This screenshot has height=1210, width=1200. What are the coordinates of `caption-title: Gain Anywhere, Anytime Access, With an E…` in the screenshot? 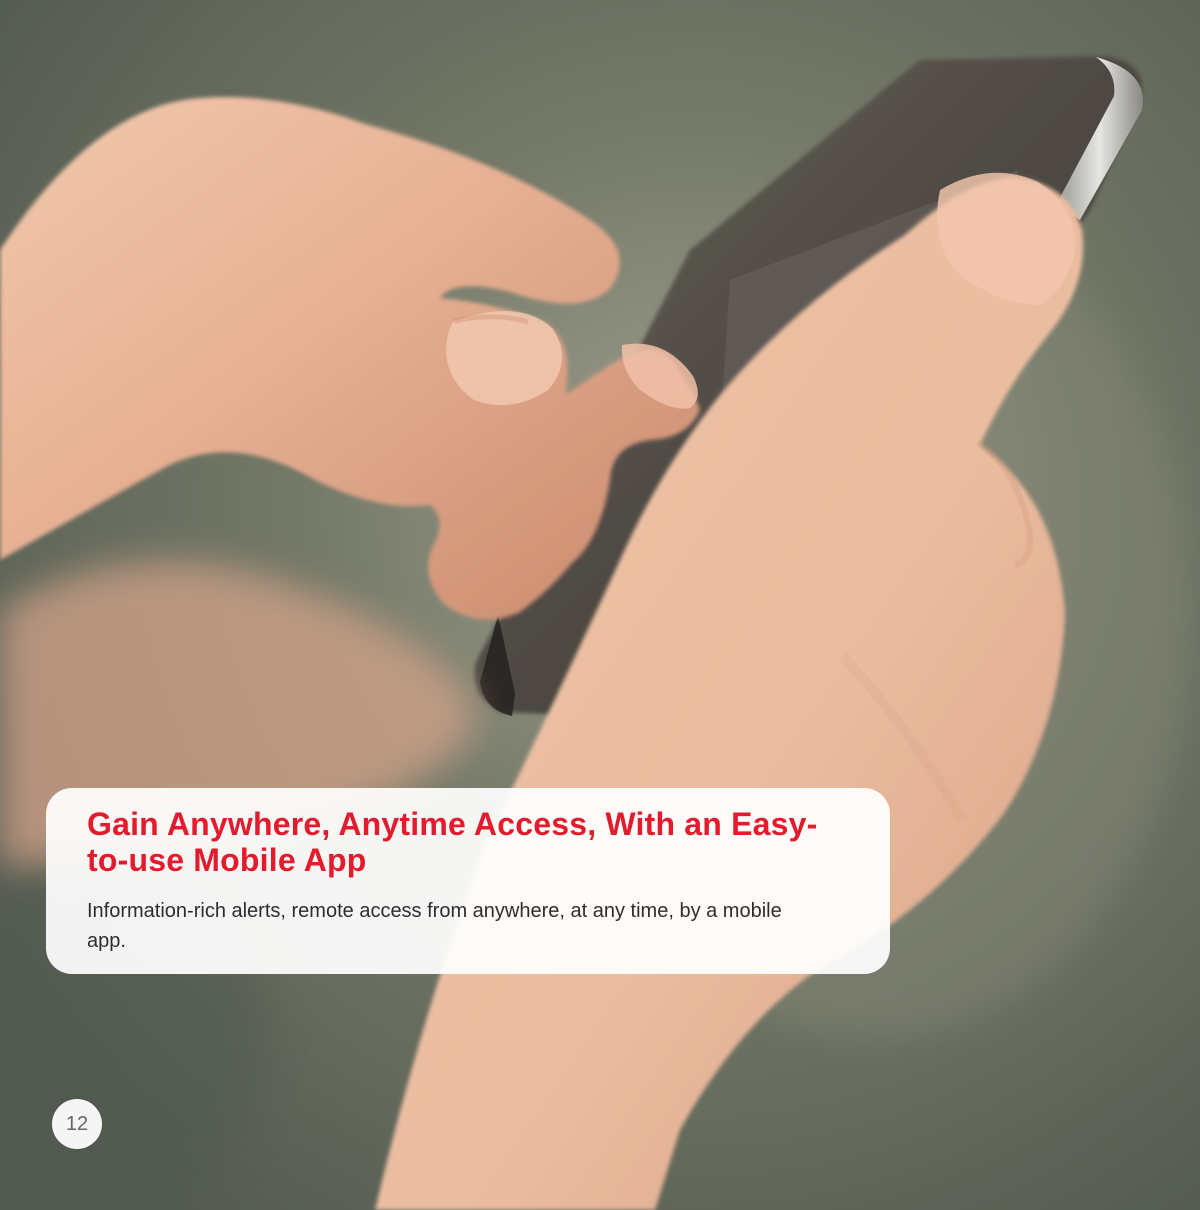 It's located at (452, 842).